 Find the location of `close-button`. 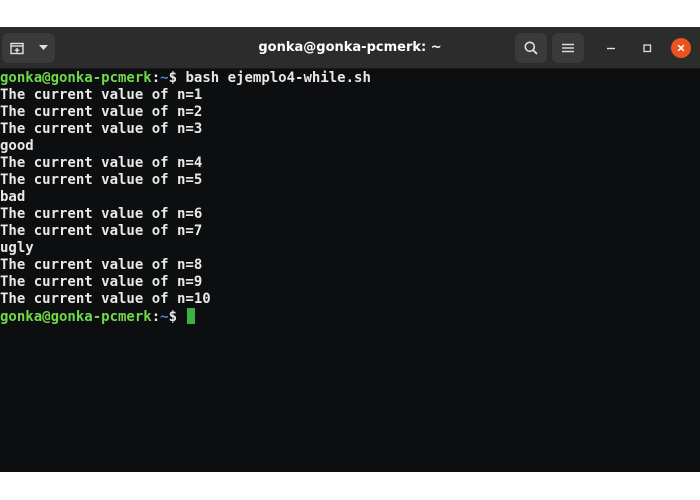

close-button is located at coordinates (681, 48).